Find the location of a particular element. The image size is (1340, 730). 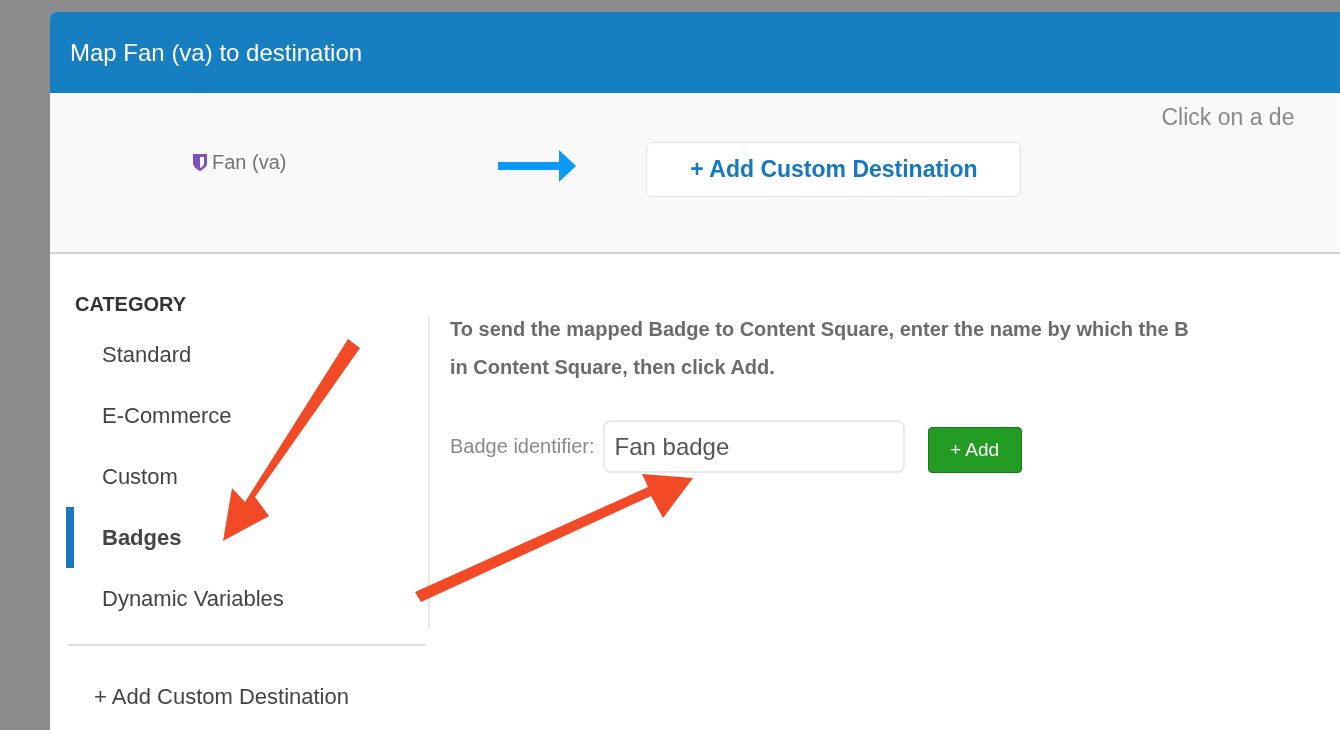

category-item: Dynamic Variables is located at coordinates (247, 598).